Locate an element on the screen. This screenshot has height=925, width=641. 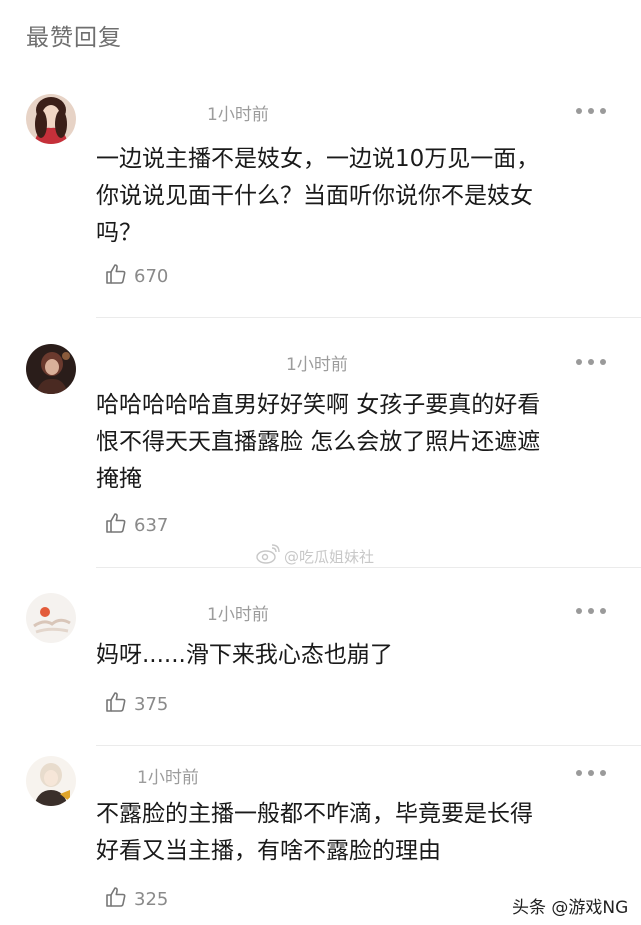
like-button: 375 is located at coordinates (136, 704).